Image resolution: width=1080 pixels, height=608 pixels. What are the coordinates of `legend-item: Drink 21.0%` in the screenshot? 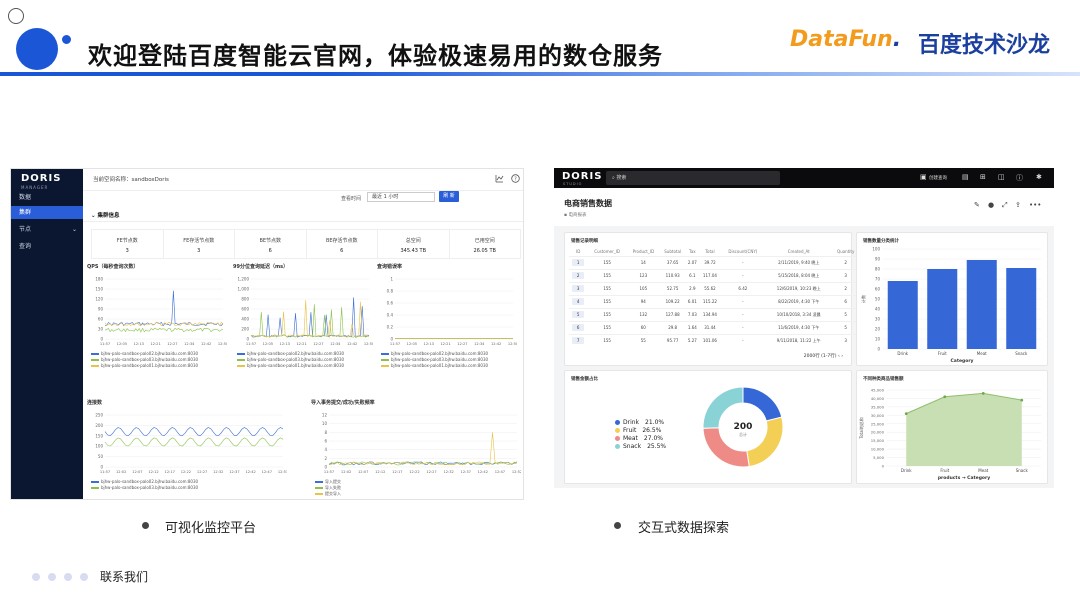 It's located at (640, 423).